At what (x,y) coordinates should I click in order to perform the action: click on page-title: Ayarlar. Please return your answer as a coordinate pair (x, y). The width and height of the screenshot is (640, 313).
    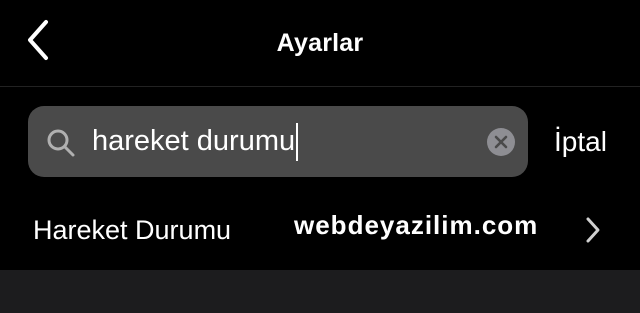
    Looking at the image, I should click on (320, 43).